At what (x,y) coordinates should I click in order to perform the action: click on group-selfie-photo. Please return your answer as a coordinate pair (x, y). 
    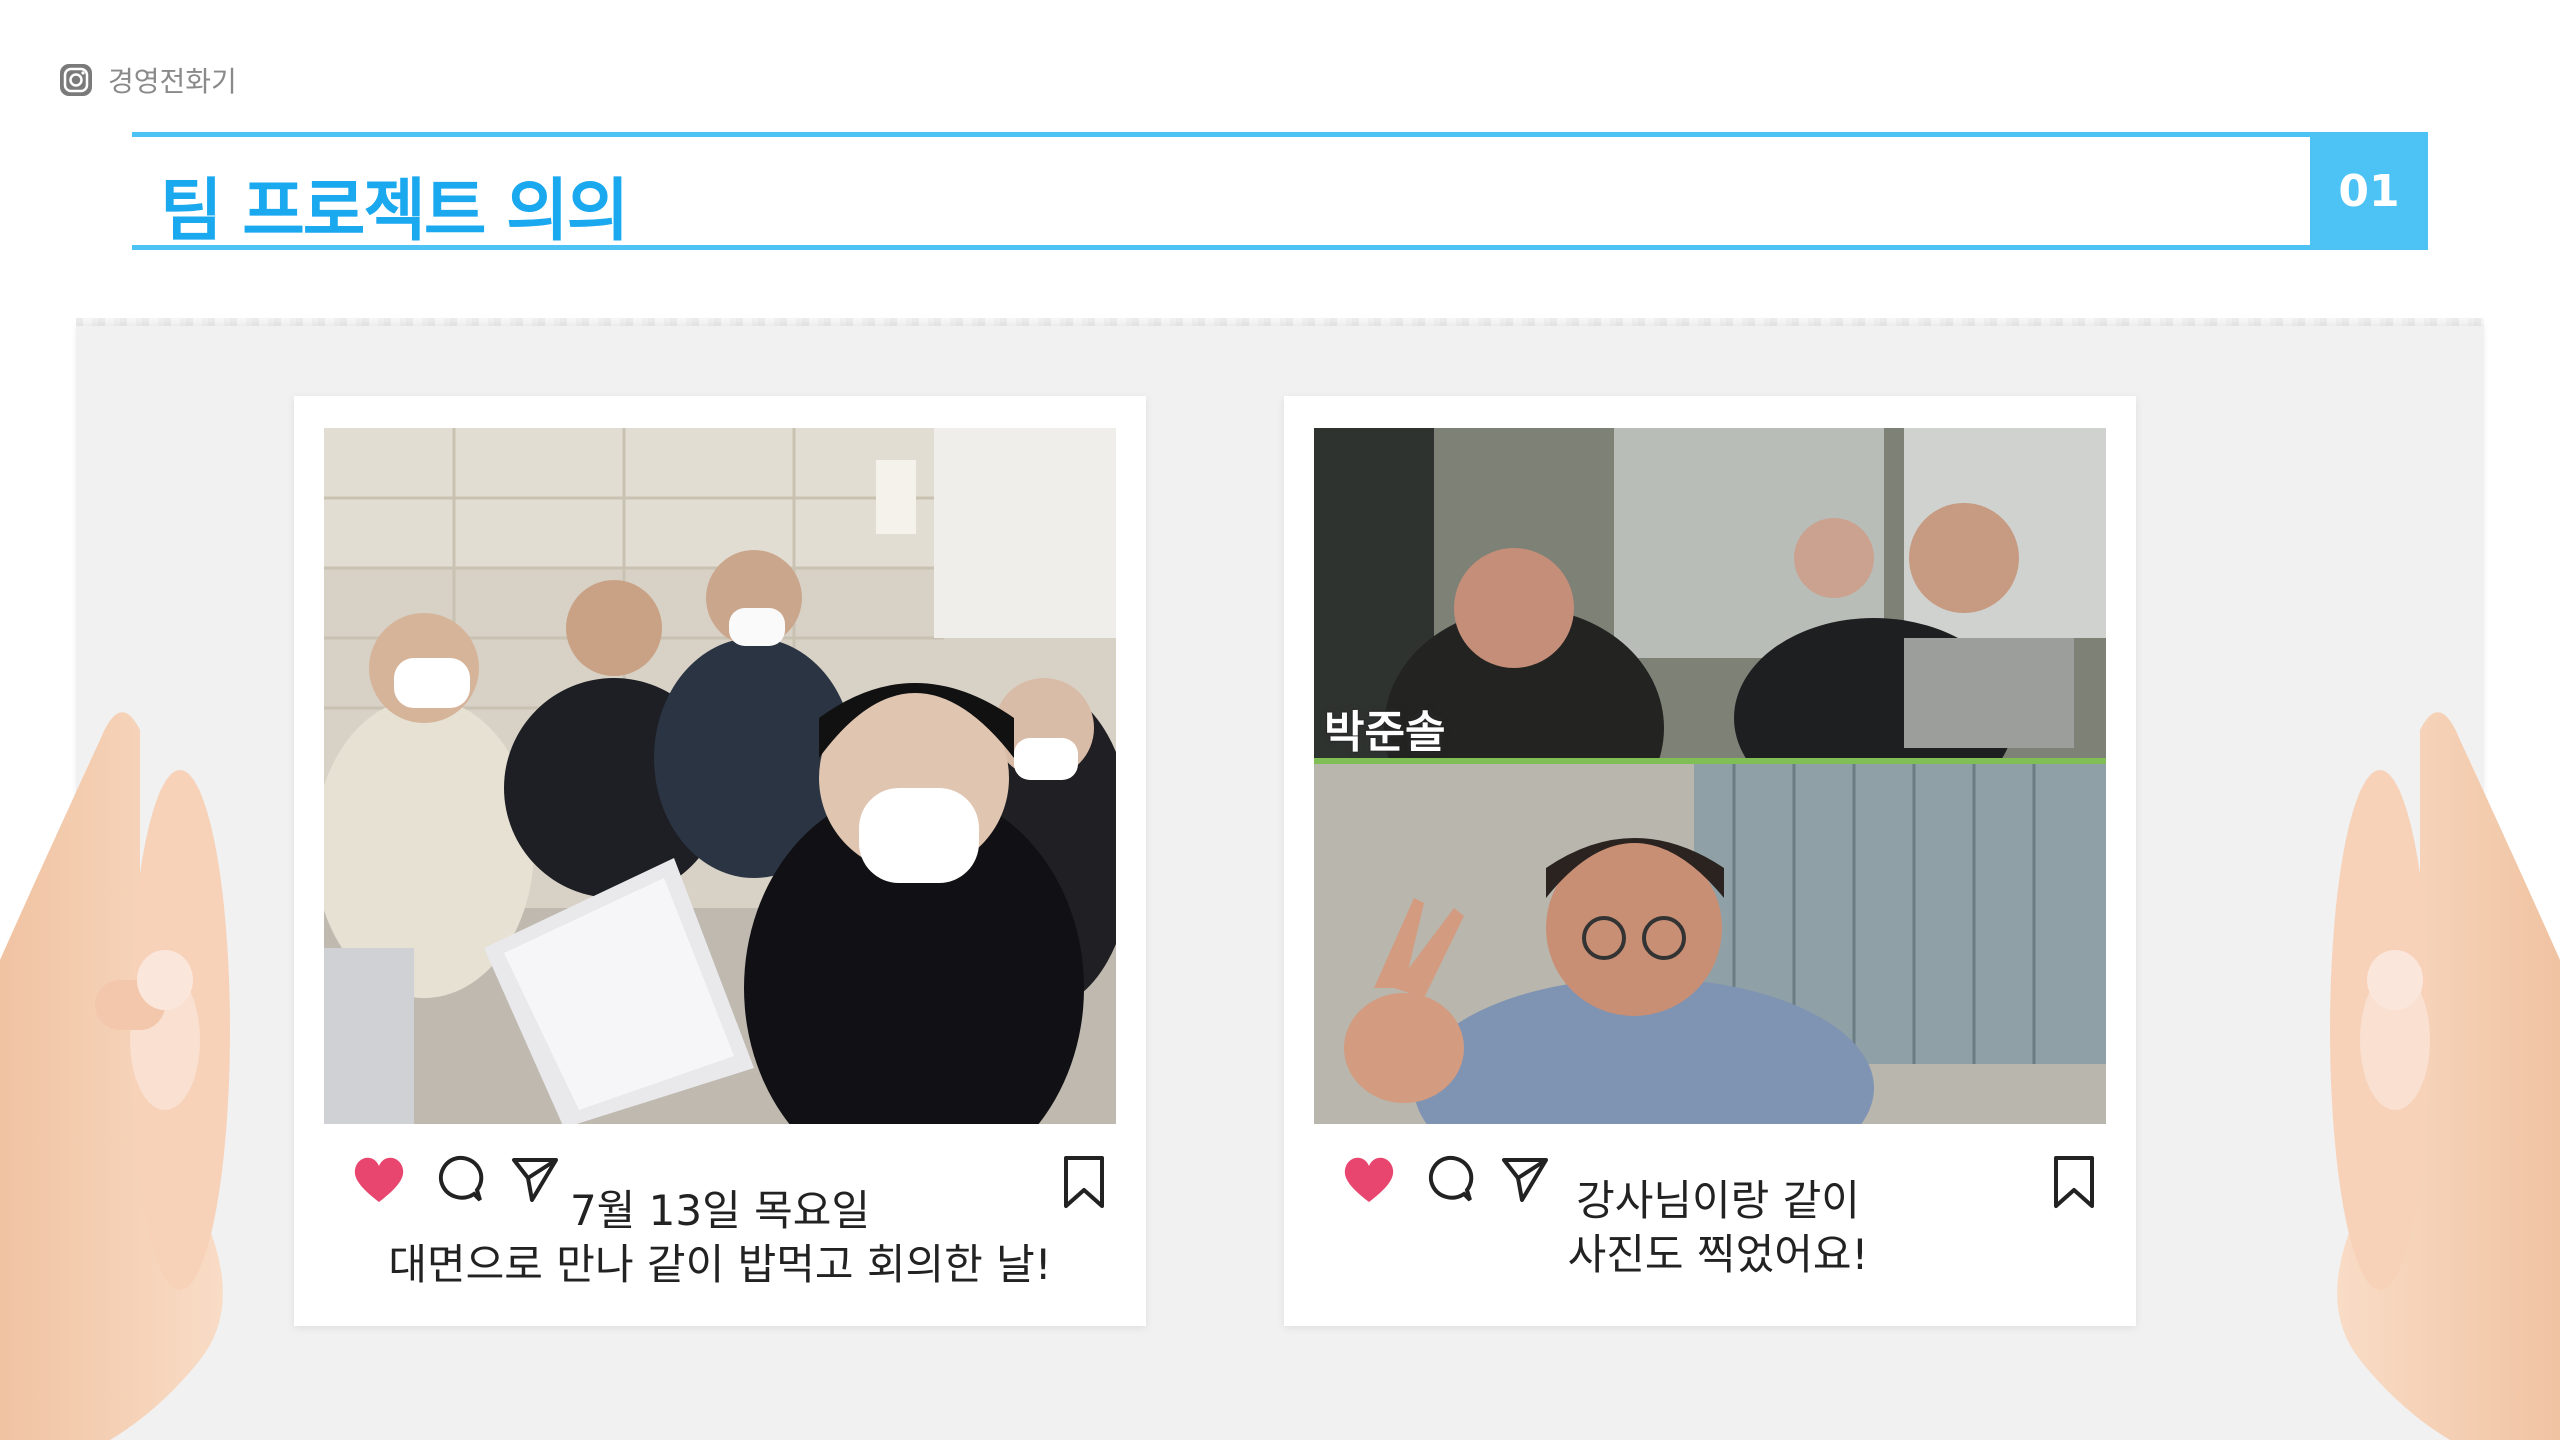
    Looking at the image, I should click on (720, 776).